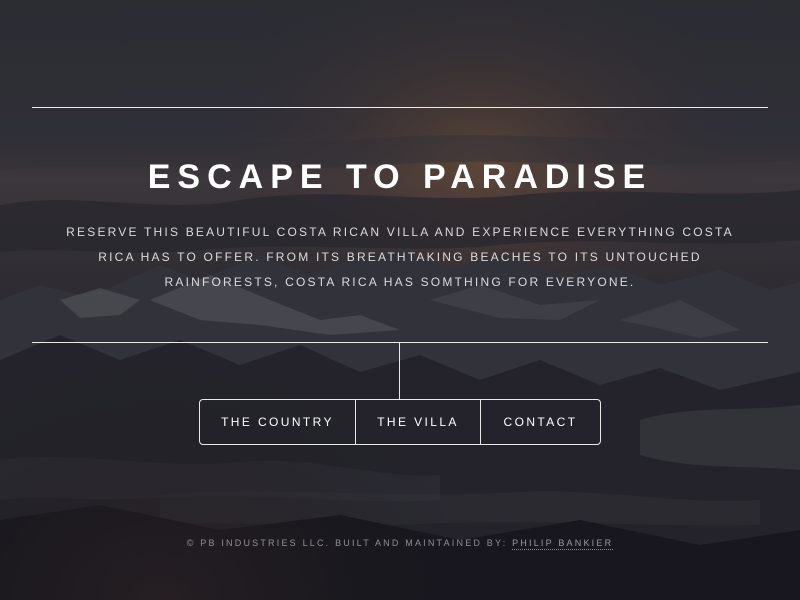 Image resolution: width=800 pixels, height=600 pixels. Describe the element at coordinates (400, 107) in the screenshot. I see `top-divider` at that location.